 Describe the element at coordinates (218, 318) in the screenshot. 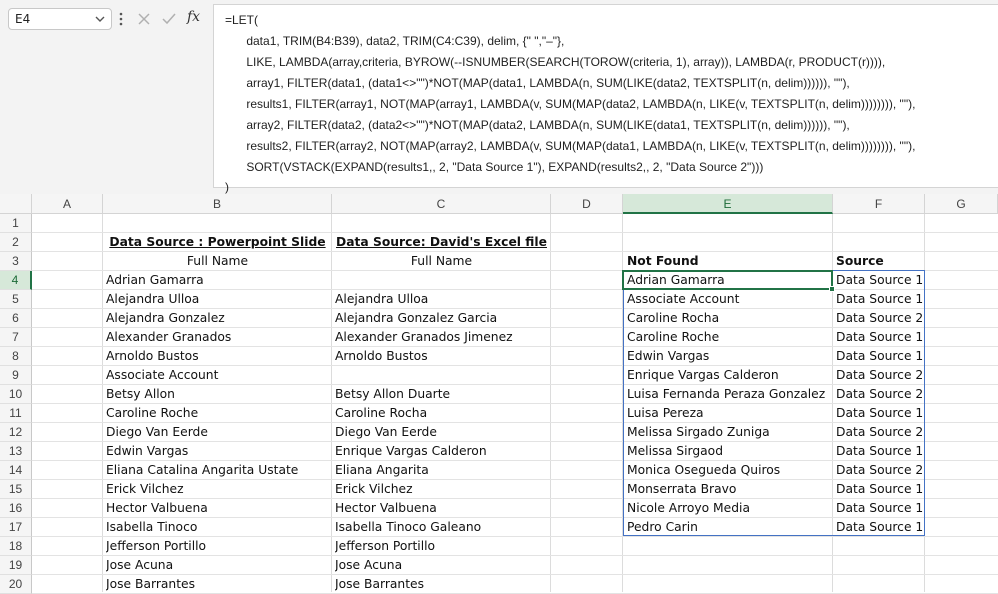

I see `cell-source-b: Alejandra Gonzalez` at that location.